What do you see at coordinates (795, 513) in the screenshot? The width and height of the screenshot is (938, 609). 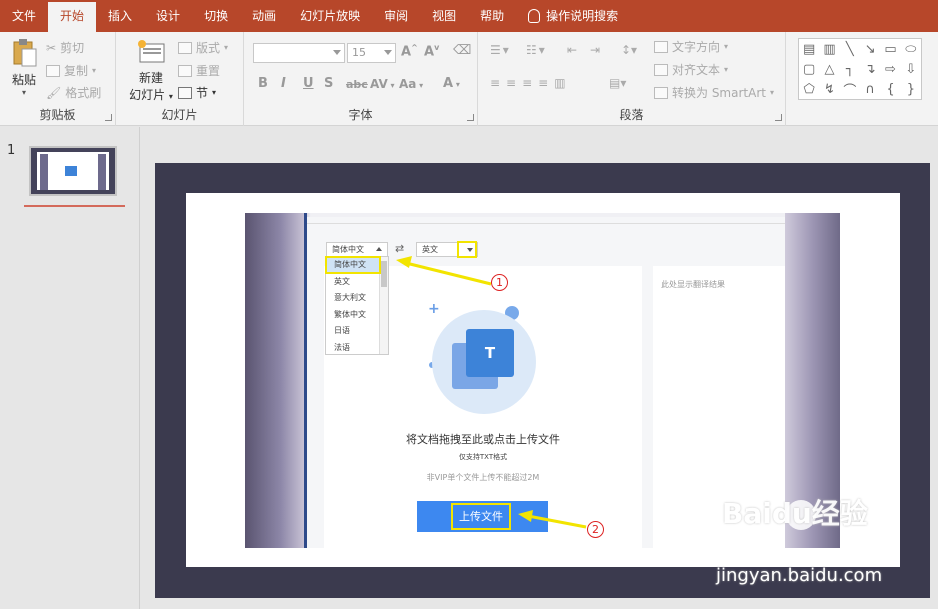 I see `watermark-brand: Baidu经验` at bounding box center [795, 513].